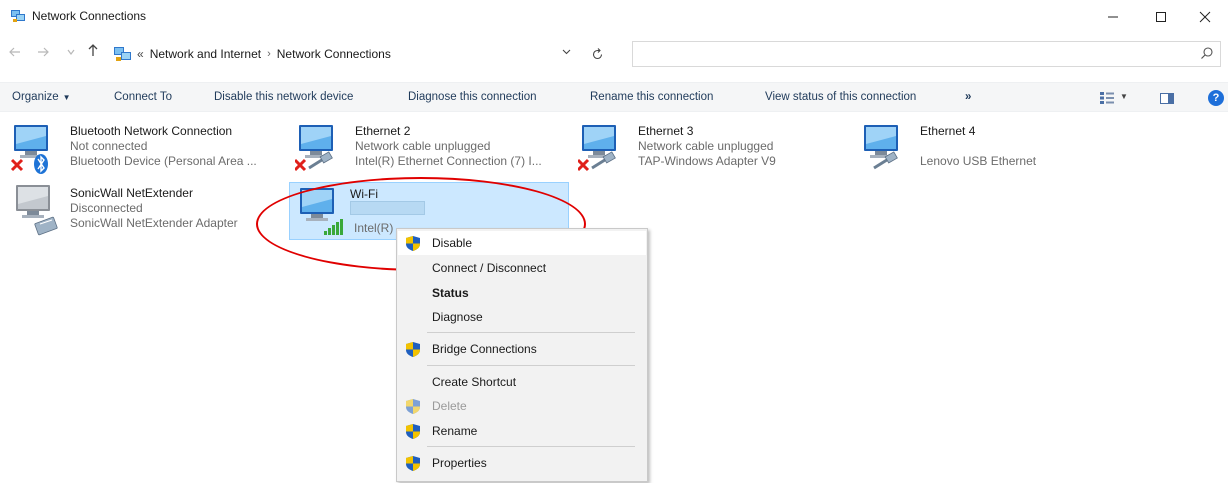  I want to click on more-commands-button: », so click(968, 97).